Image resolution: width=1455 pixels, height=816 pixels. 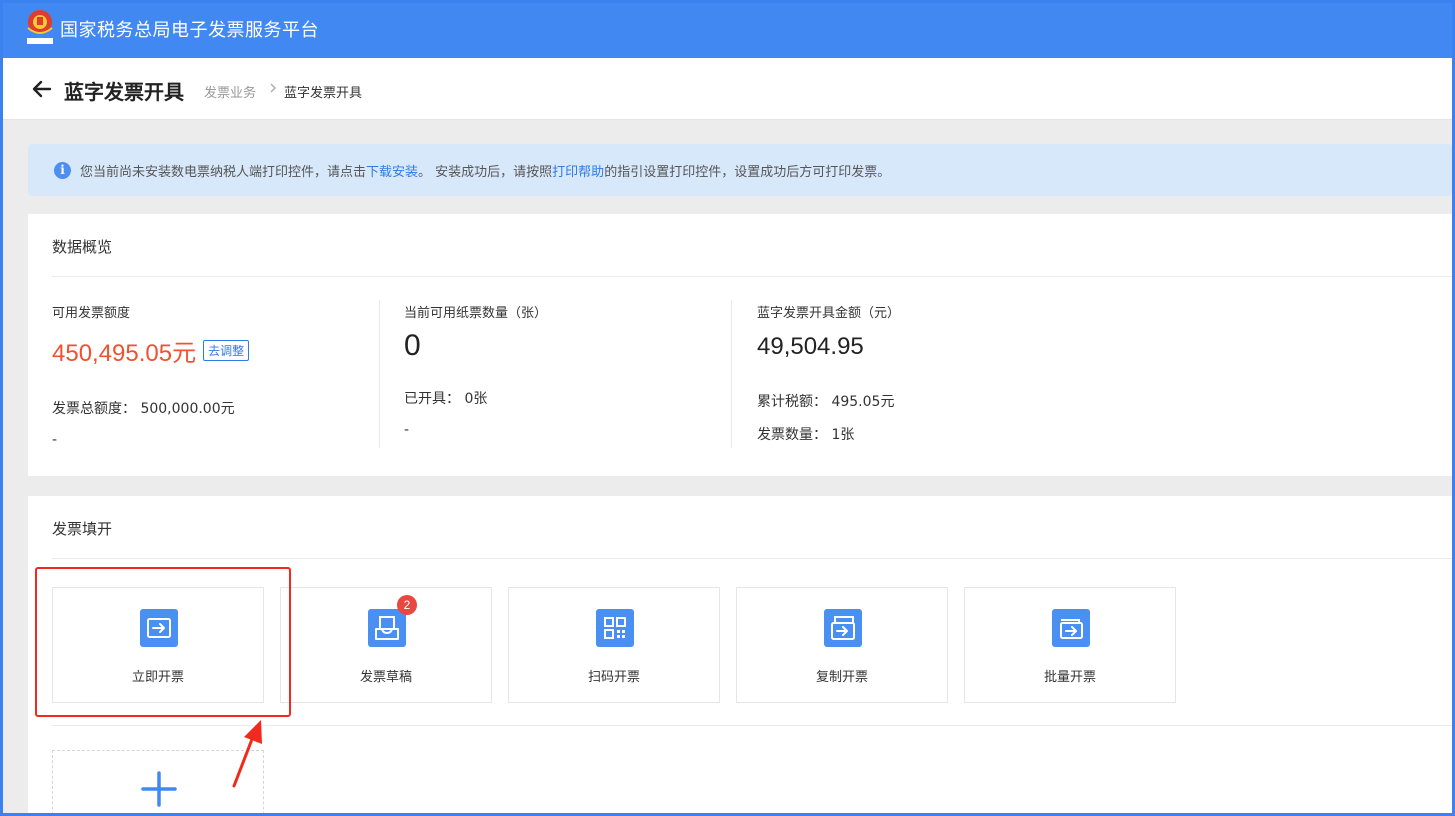 I want to click on paper-invoice-value: 0, so click(x=412, y=345).